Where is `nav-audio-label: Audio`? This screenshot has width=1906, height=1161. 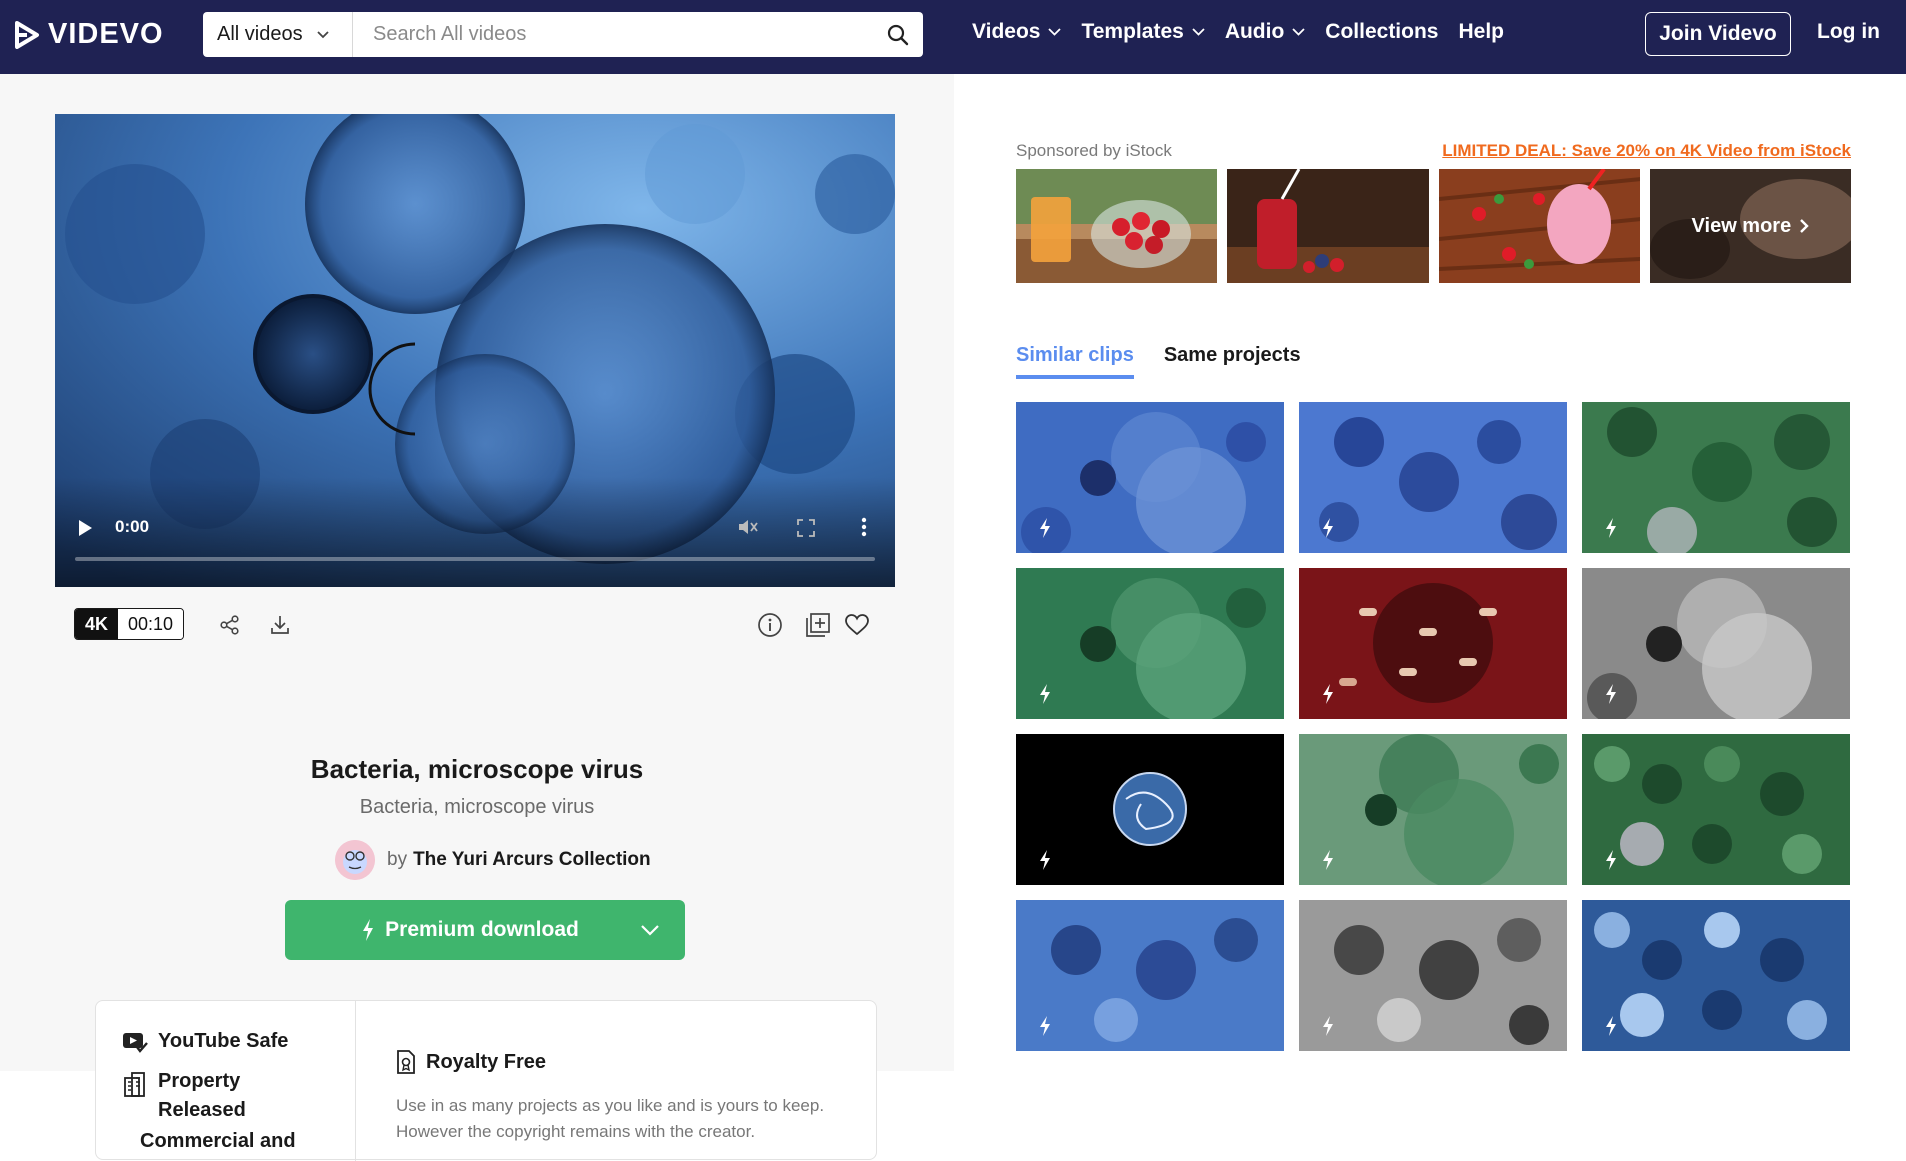
nav-audio-label: Audio is located at coordinates (1254, 31).